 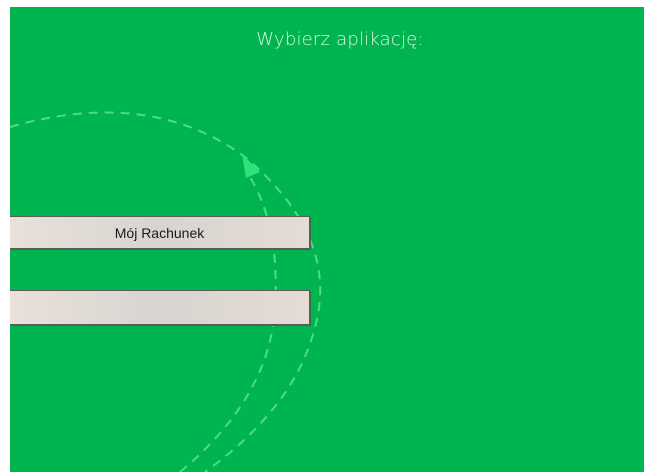 I want to click on app-button-label: Mój Rachunek, so click(x=159, y=232).